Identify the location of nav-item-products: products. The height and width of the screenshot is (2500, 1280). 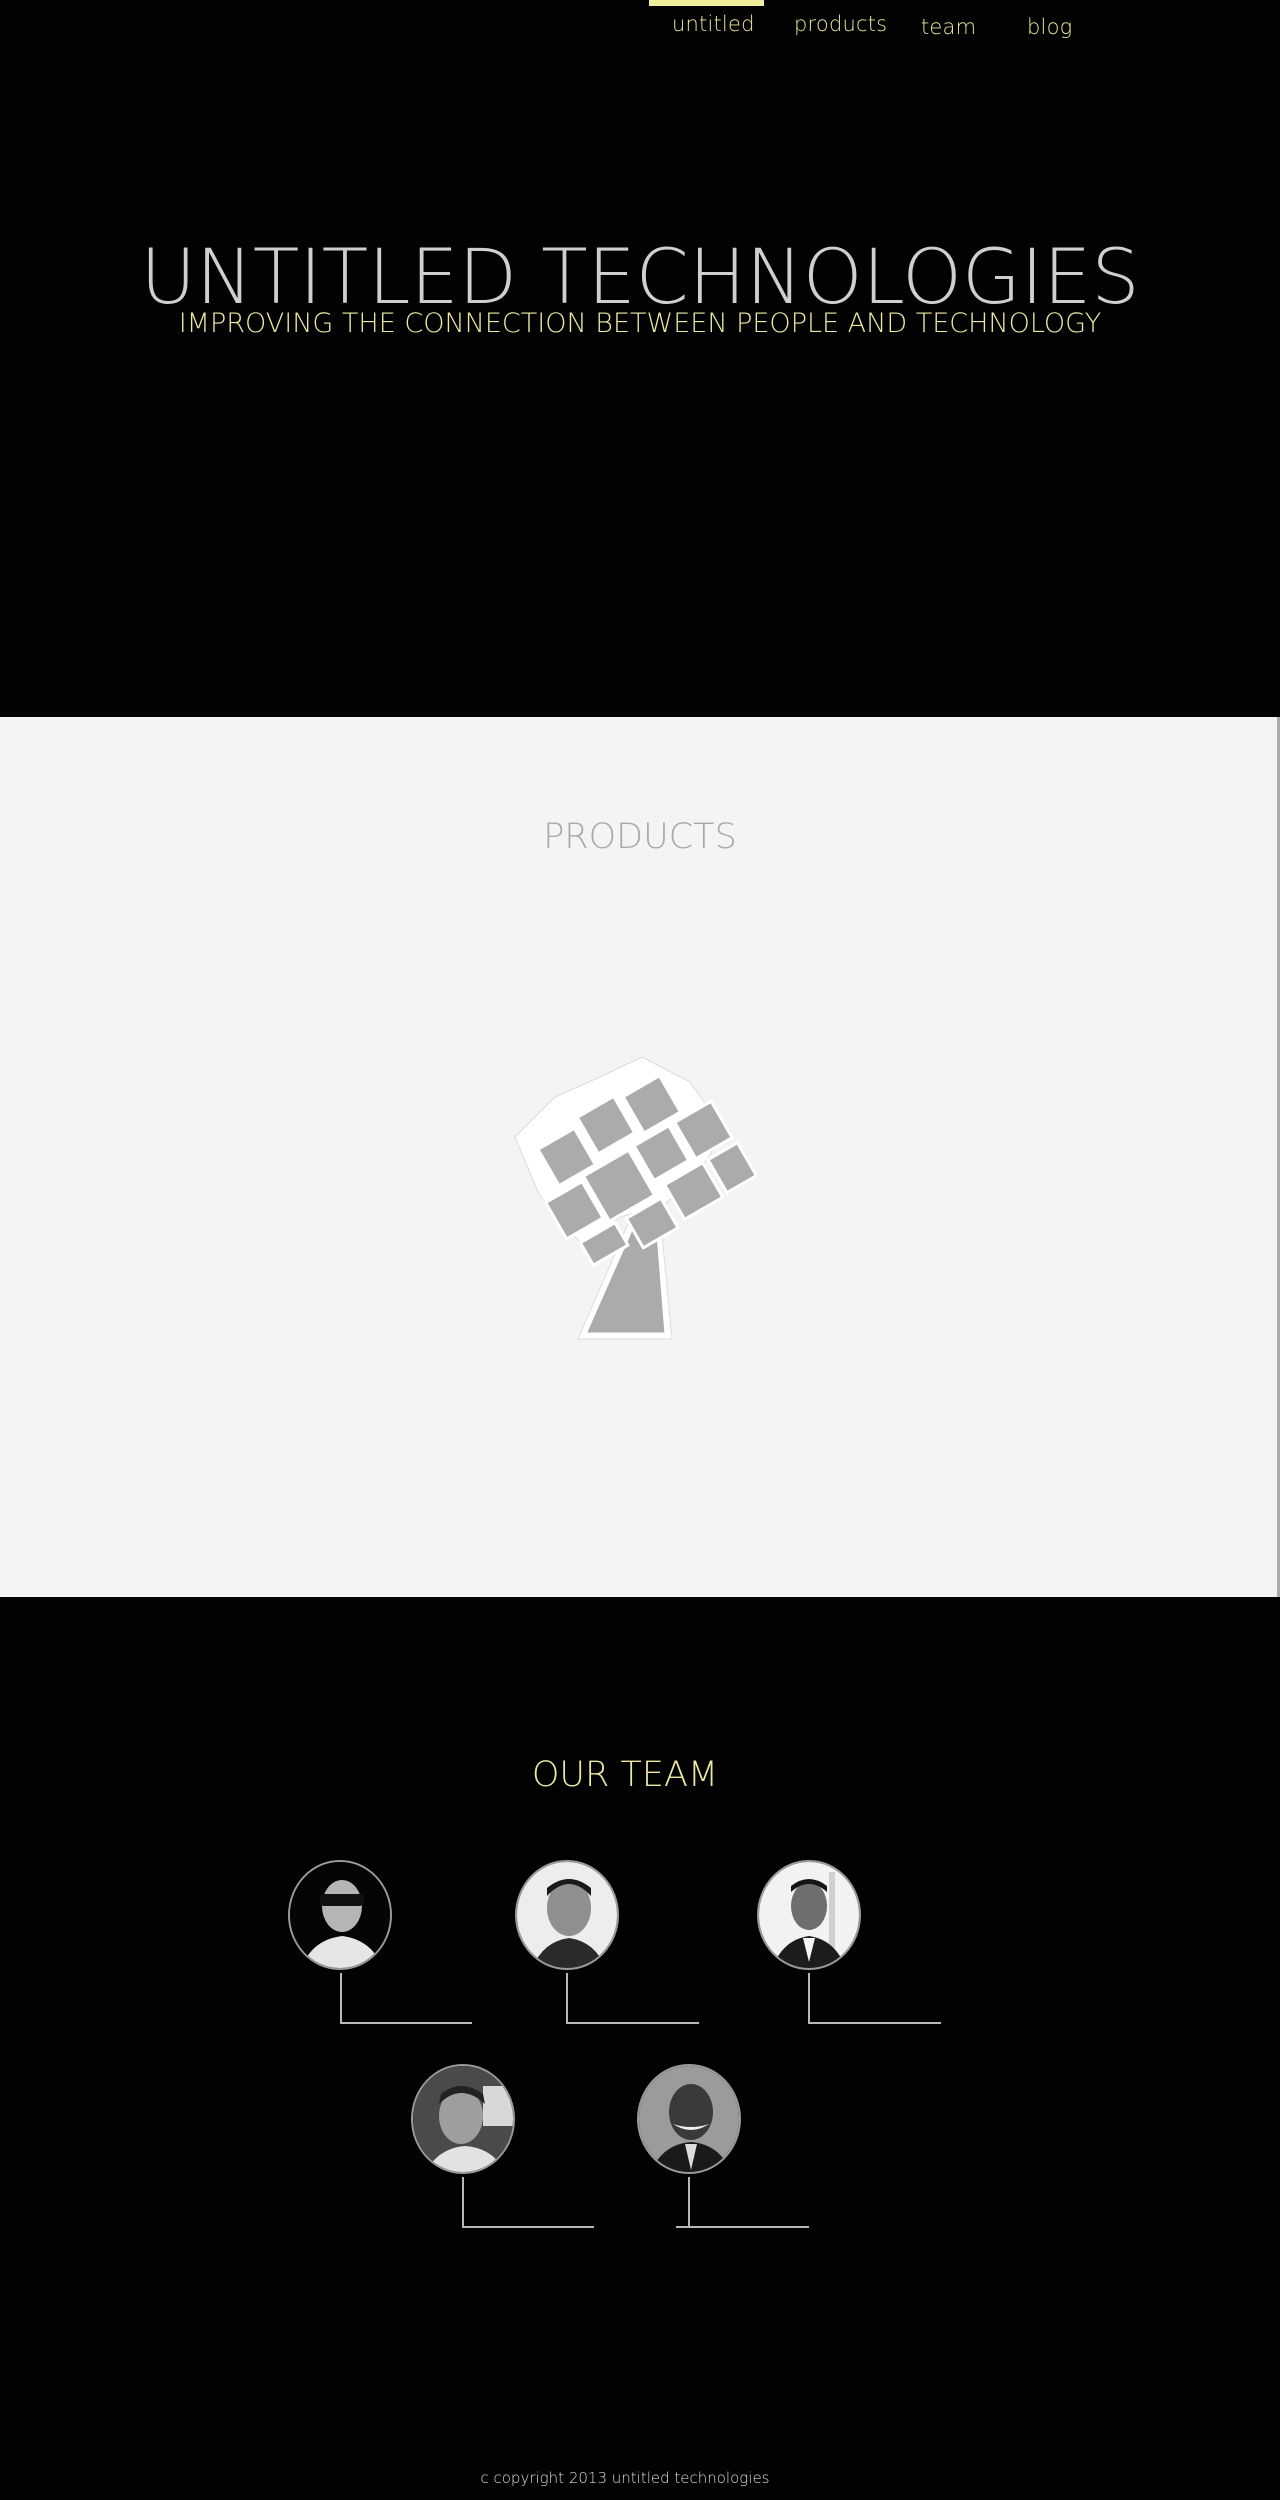
(840, 24).